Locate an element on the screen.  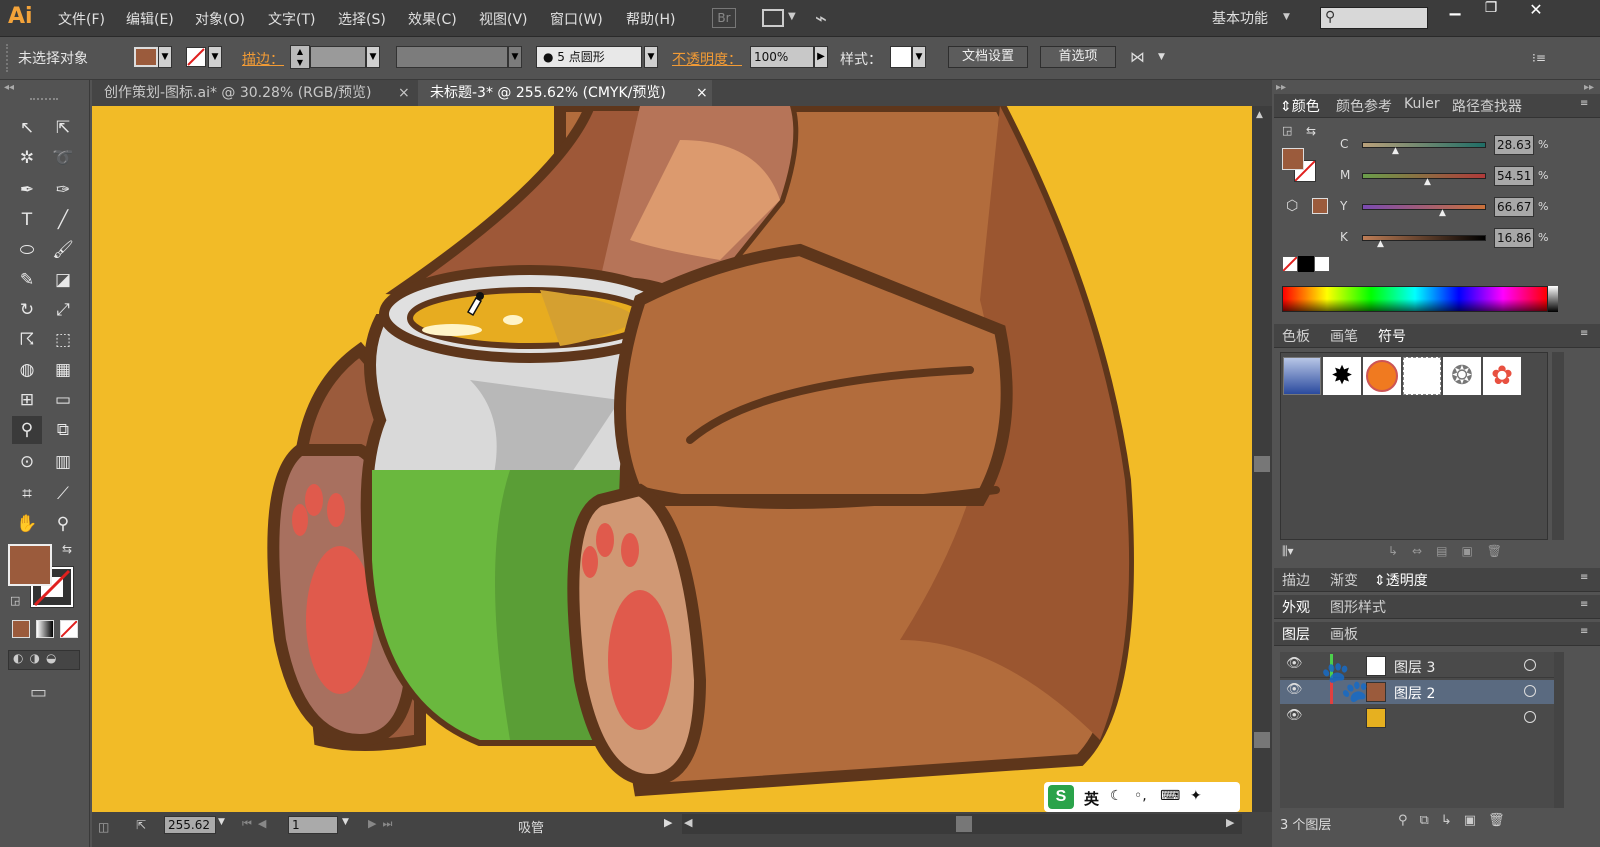
menu-edit: 编辑(E) is located at coordinates (150, 19).